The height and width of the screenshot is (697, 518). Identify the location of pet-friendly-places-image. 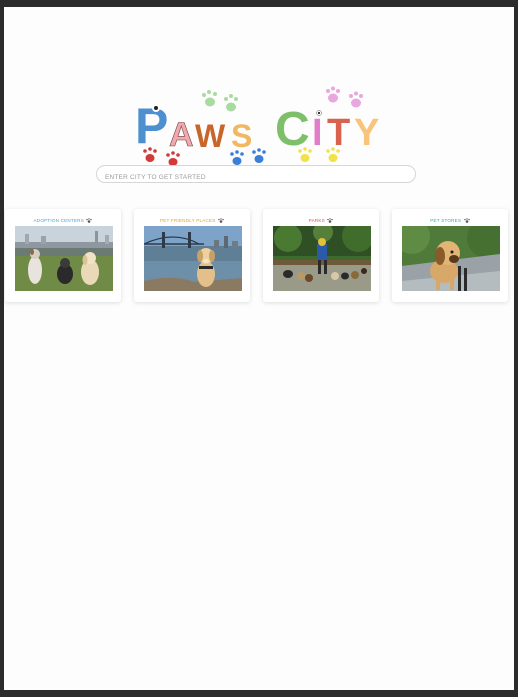
(193, 258).